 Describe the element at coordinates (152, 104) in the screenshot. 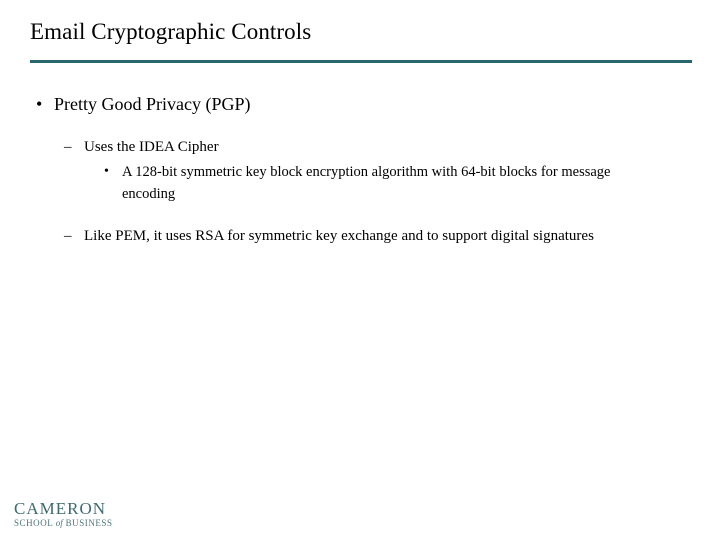

I see `bullet-level1-text: Pretty Good Privacy (PGP)` at that location.